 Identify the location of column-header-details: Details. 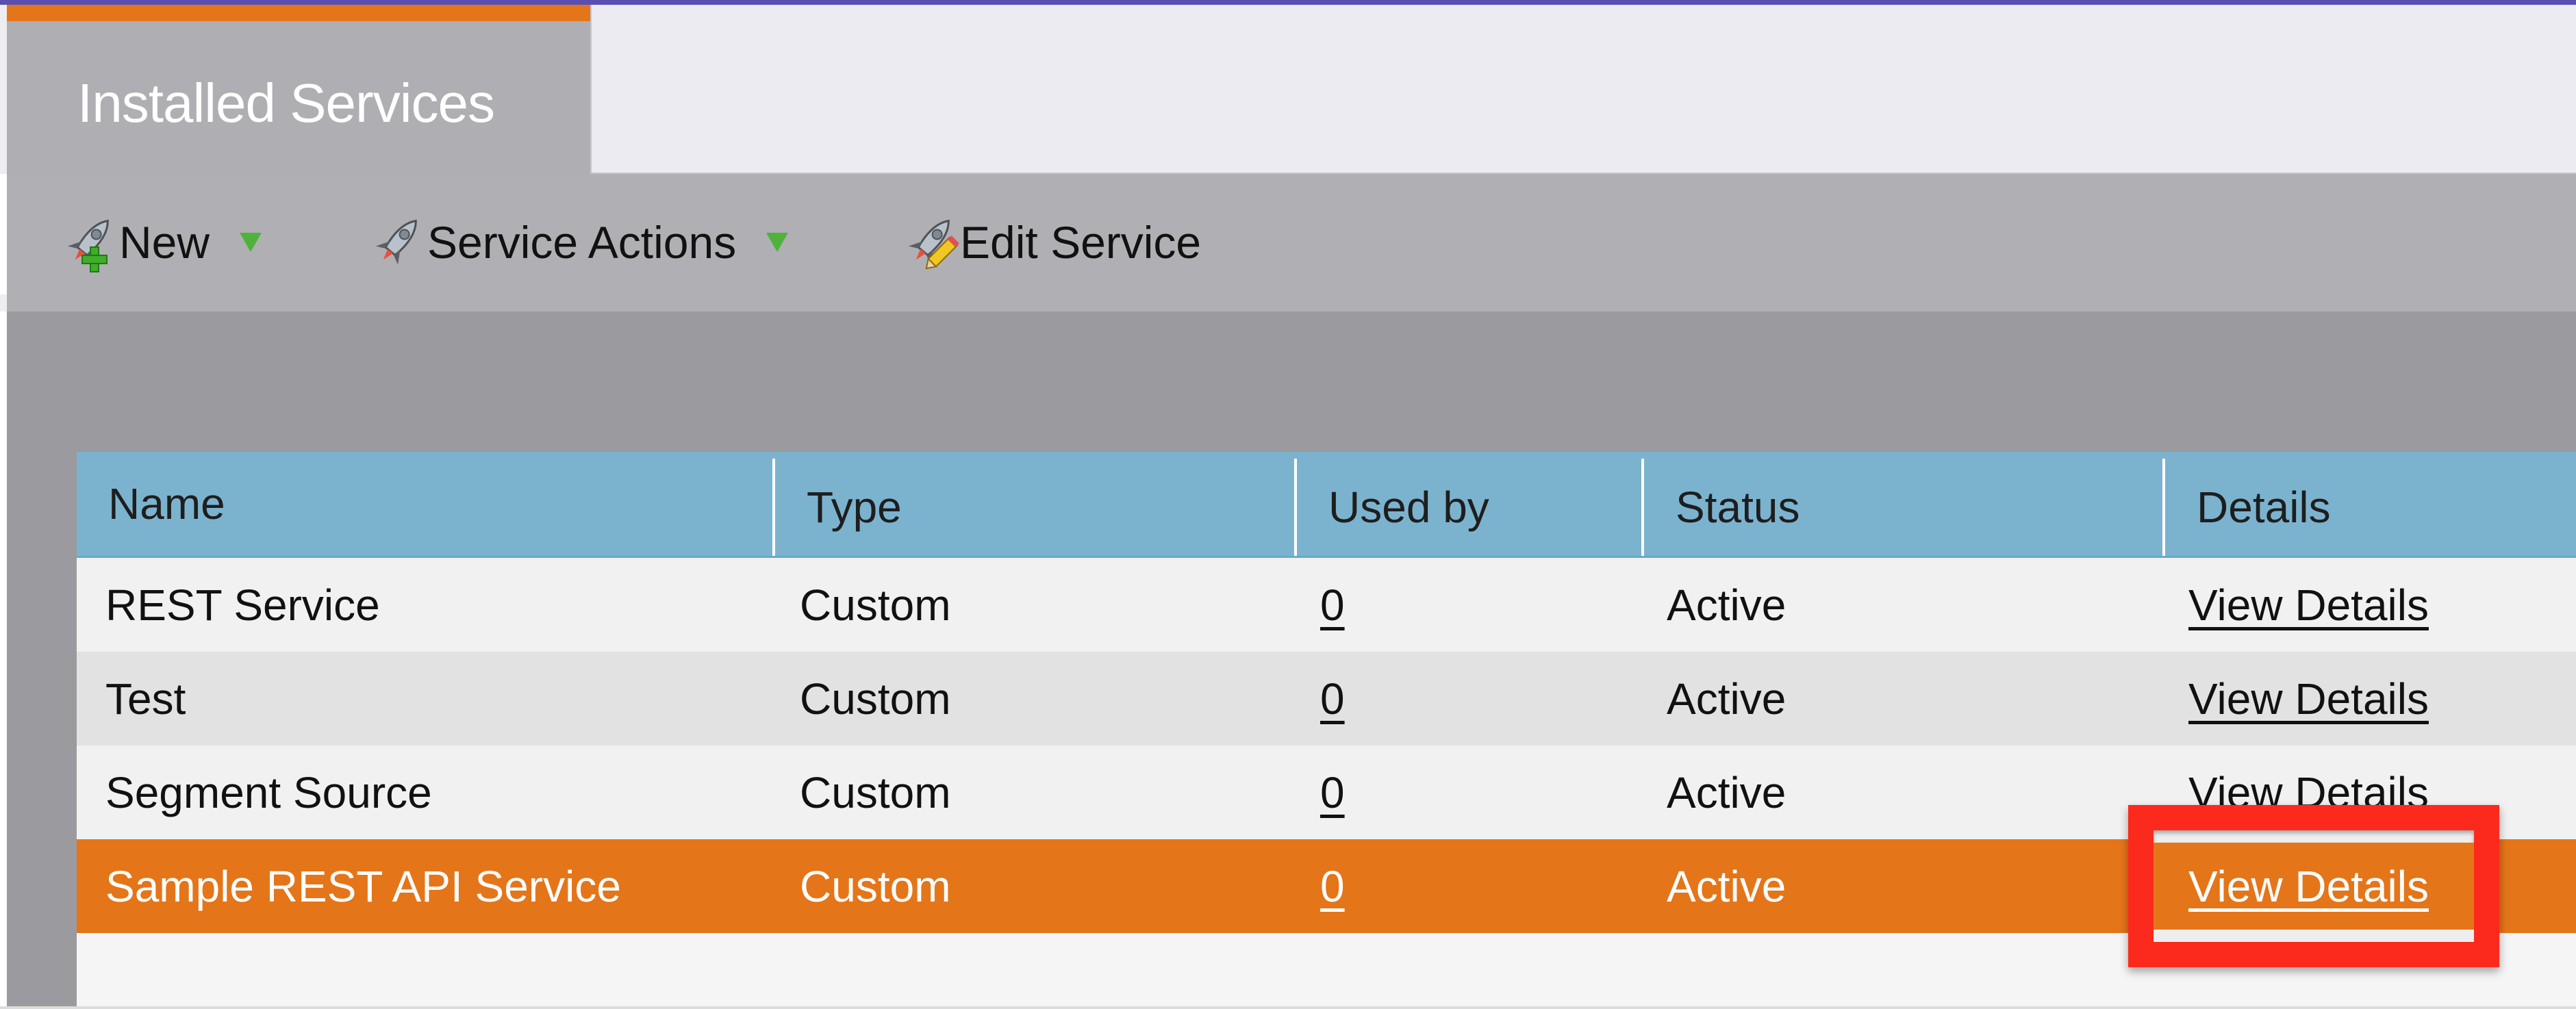
(2369, 508).